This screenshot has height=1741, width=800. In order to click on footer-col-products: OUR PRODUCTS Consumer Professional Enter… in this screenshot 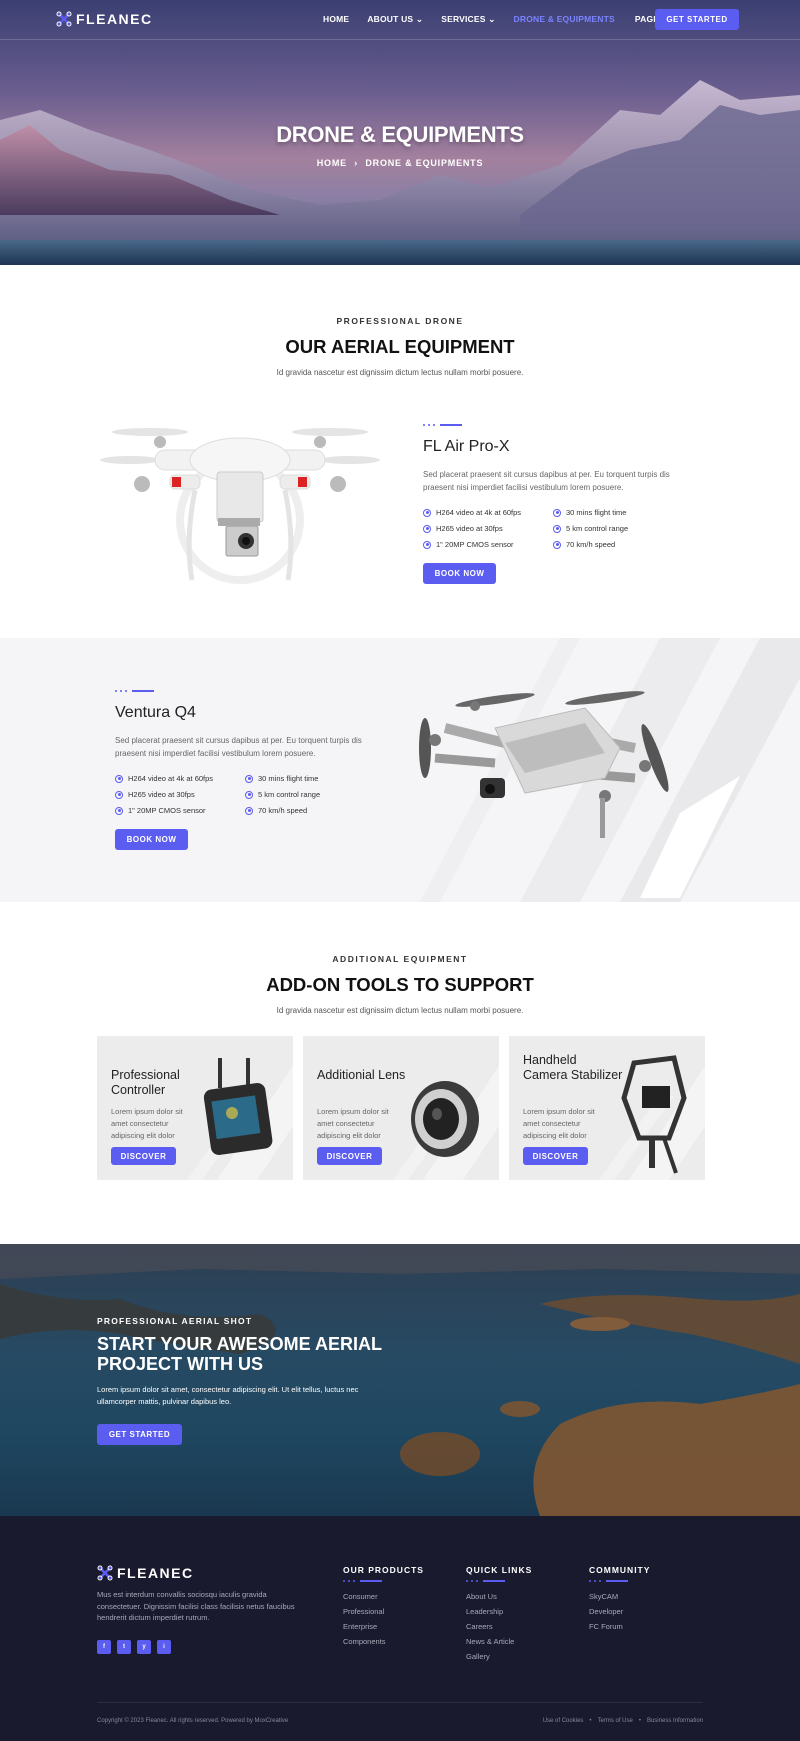, I will do `click(383, 1608)`.